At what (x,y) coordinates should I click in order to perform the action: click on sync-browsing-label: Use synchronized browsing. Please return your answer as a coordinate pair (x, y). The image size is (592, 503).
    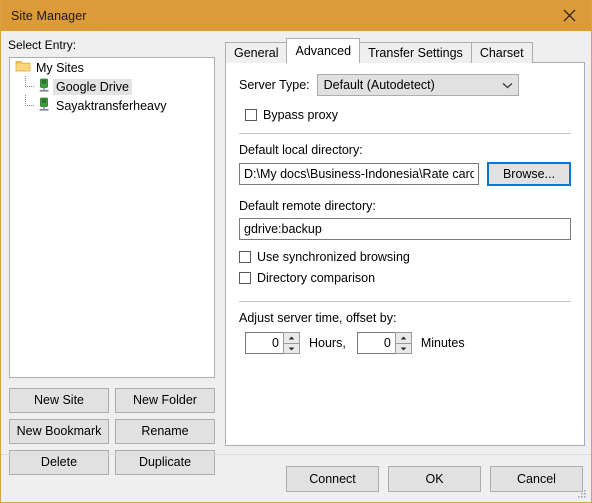
    Looking at the image, I should click on (333, 256).